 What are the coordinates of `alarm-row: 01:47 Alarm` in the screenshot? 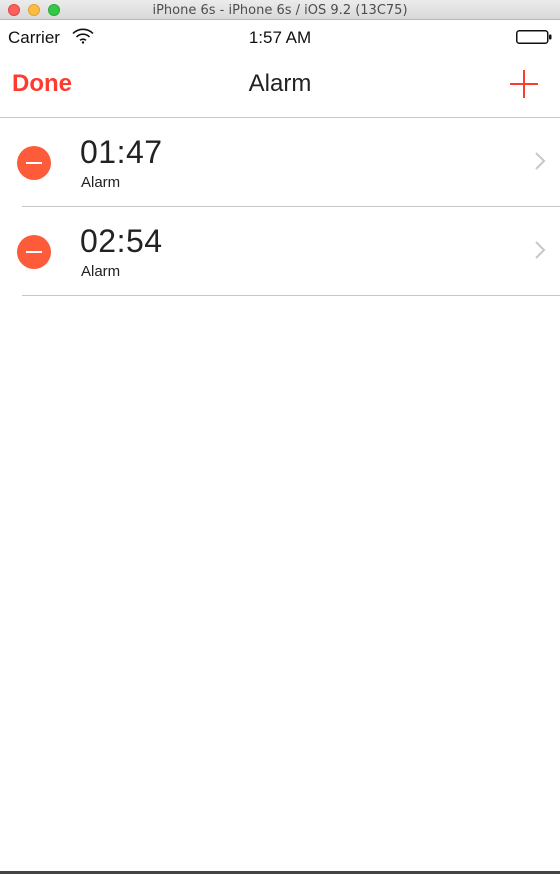 It's located at (280, 162).